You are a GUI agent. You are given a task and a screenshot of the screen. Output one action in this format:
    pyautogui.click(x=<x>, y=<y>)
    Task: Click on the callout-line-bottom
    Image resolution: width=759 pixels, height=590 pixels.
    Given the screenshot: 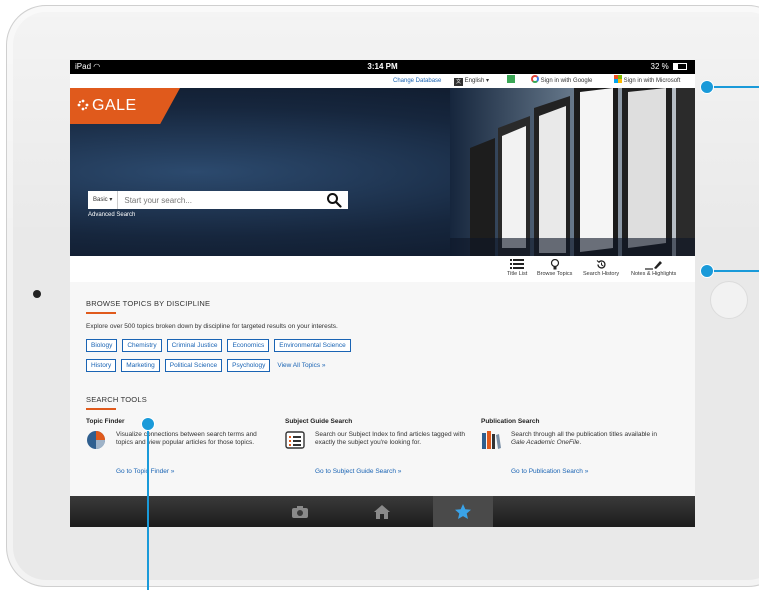 What is the action you would take?
    pyautogui.click(x=148, y=508)
    